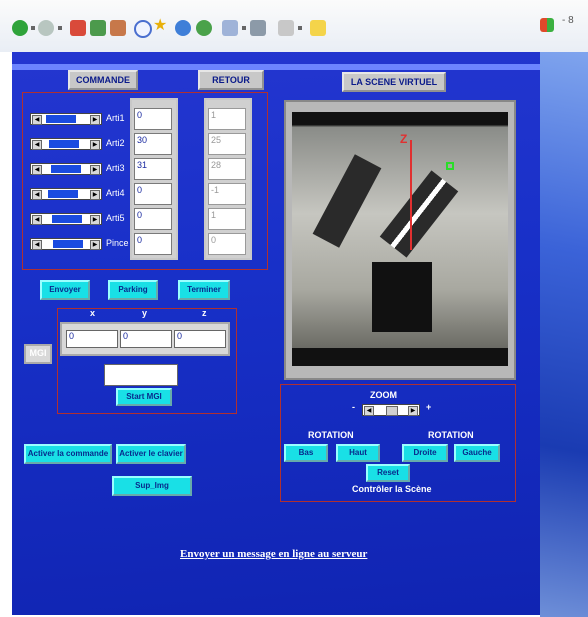  Describe the element at coordinates (133, 290) in the screenshot. I see `parking-button: Parking` at that location.